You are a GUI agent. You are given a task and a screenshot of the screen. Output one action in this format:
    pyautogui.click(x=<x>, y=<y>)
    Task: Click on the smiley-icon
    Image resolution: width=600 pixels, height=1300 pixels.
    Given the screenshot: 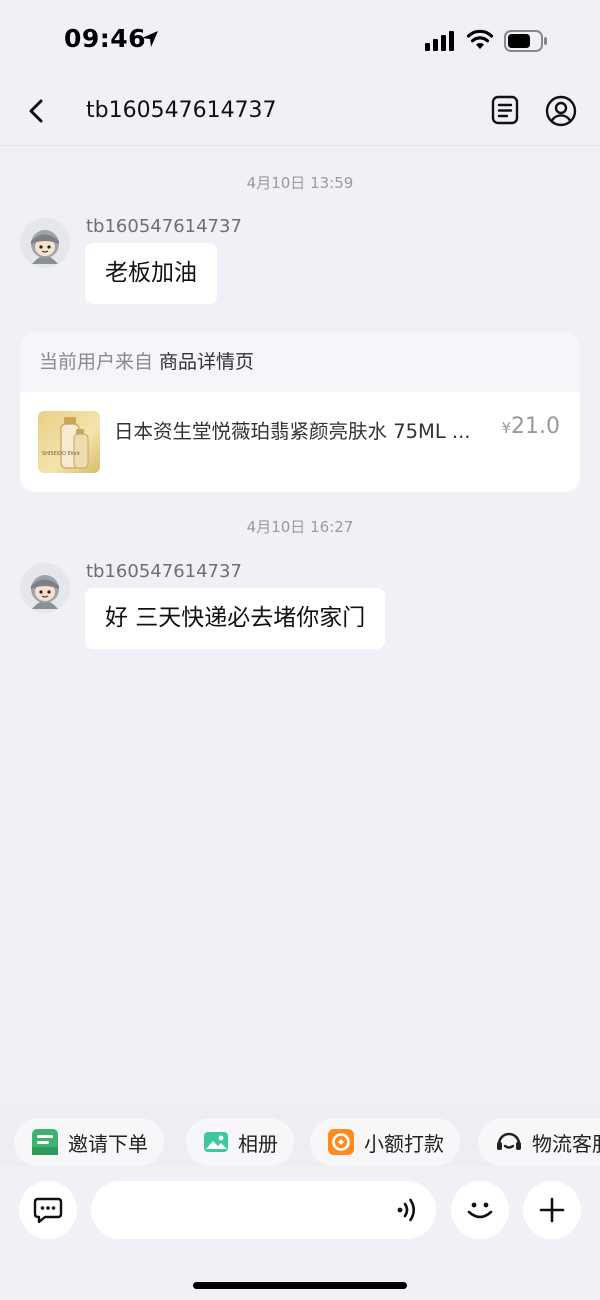 What is the action you would take?
    pyautogui.click(x=480, y=1210)
    